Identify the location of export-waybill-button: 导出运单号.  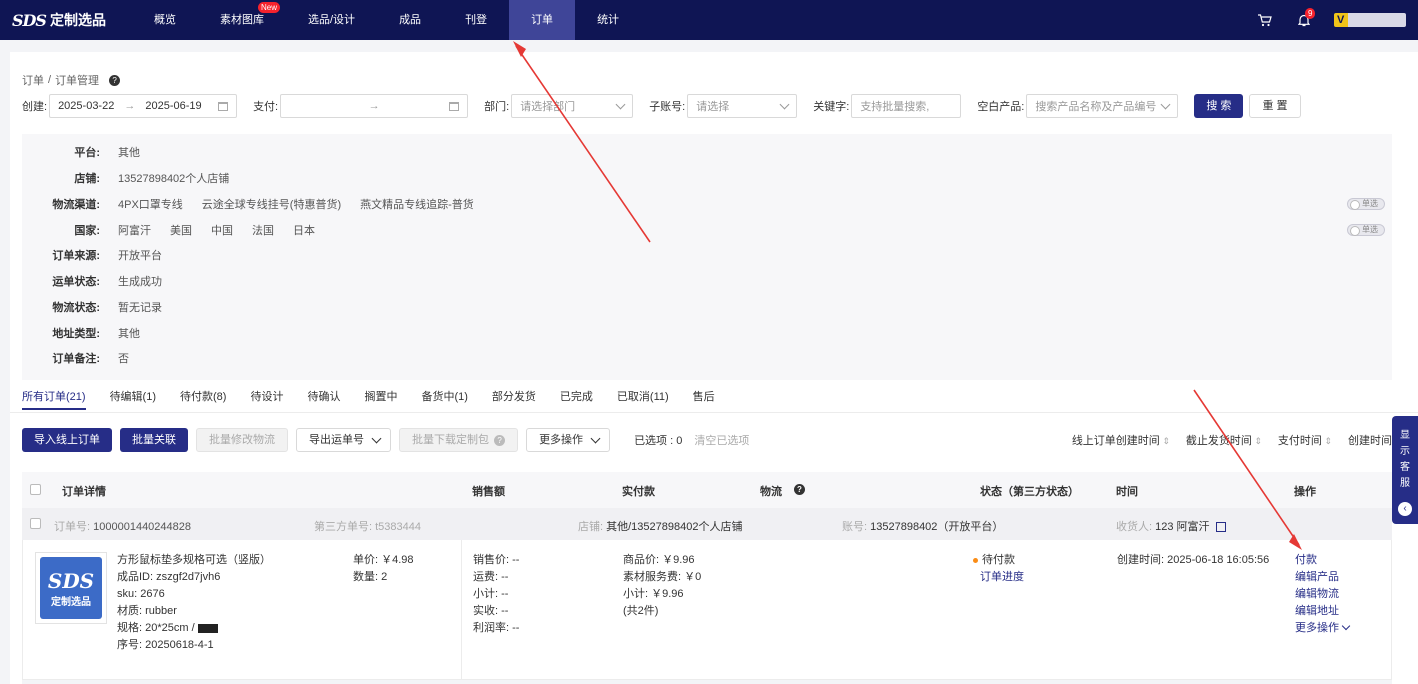
(343, 440).